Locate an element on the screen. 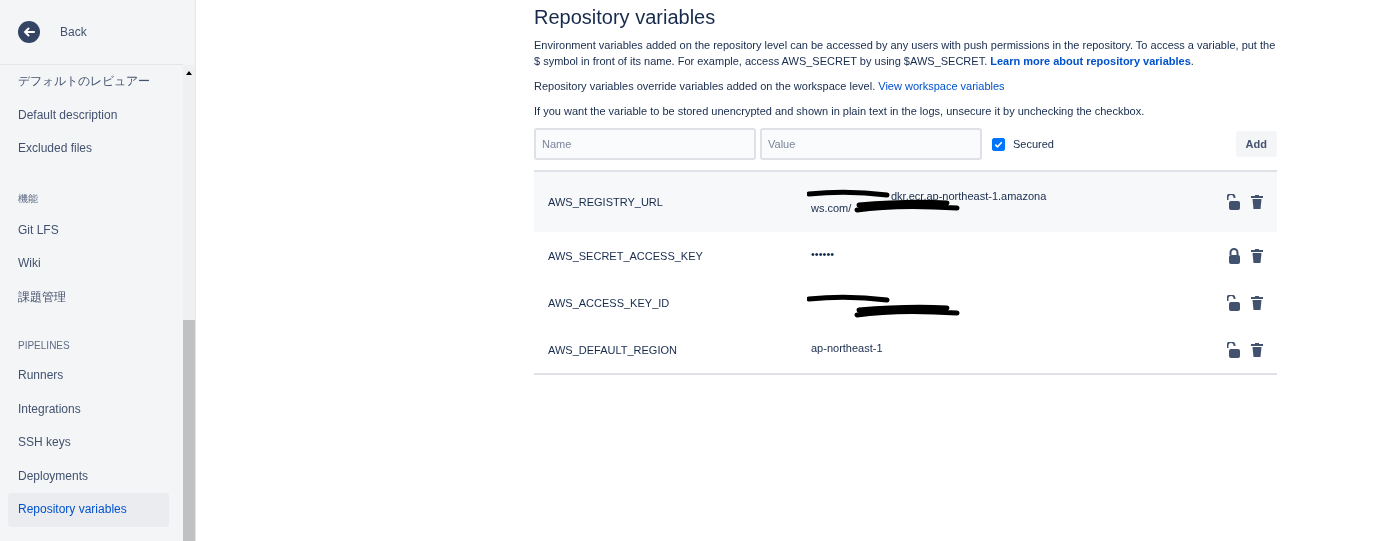  back-link: Back is located at coordinates (73, 32).